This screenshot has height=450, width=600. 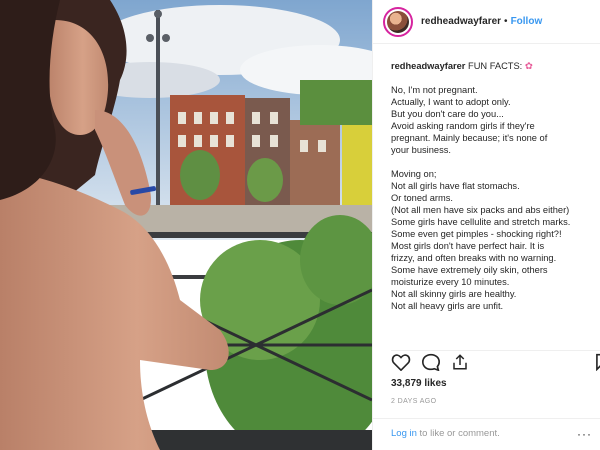 I want to click on comment-bar: Log in to like or comment. ···, so click(x=486, y=434).